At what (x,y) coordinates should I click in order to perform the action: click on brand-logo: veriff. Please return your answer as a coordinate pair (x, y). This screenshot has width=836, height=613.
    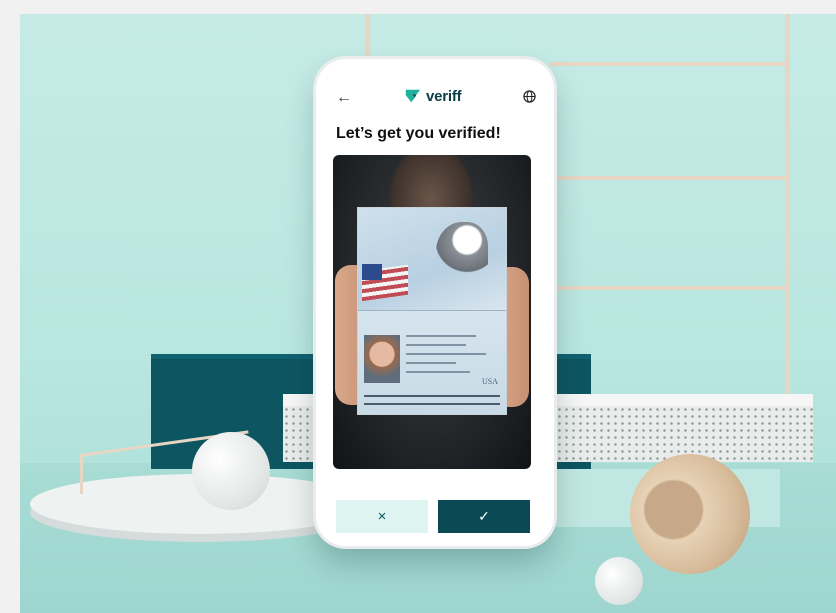
    Looking at the image, I should click on (433, 96).